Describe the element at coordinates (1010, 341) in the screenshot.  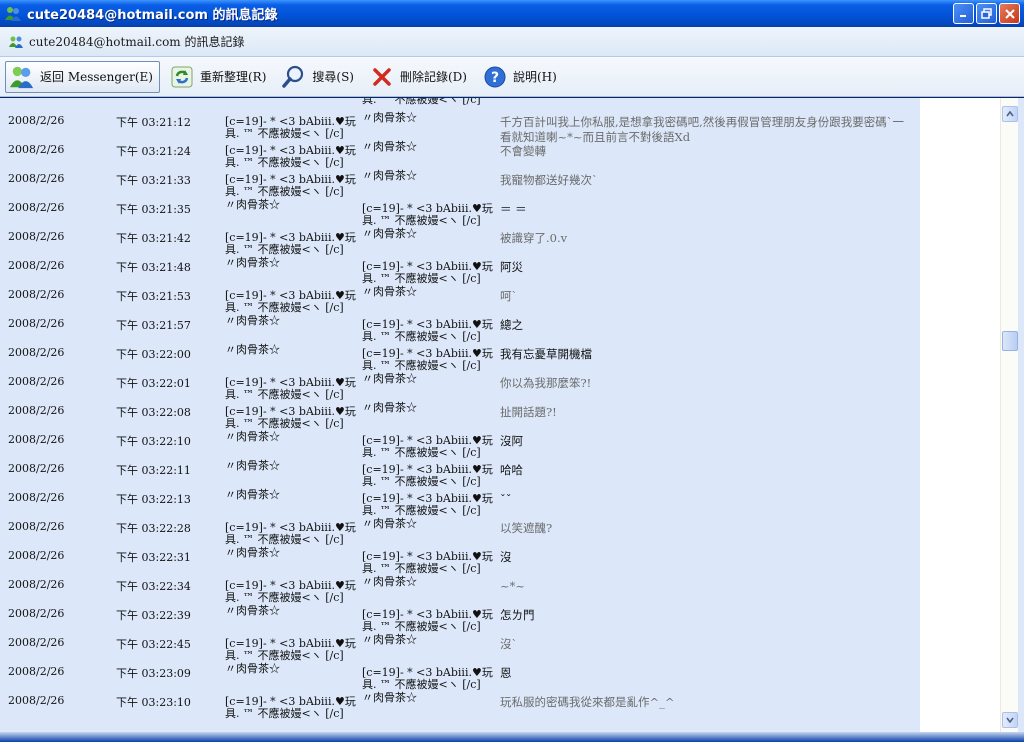
I see `scroll-thumb` at that location.